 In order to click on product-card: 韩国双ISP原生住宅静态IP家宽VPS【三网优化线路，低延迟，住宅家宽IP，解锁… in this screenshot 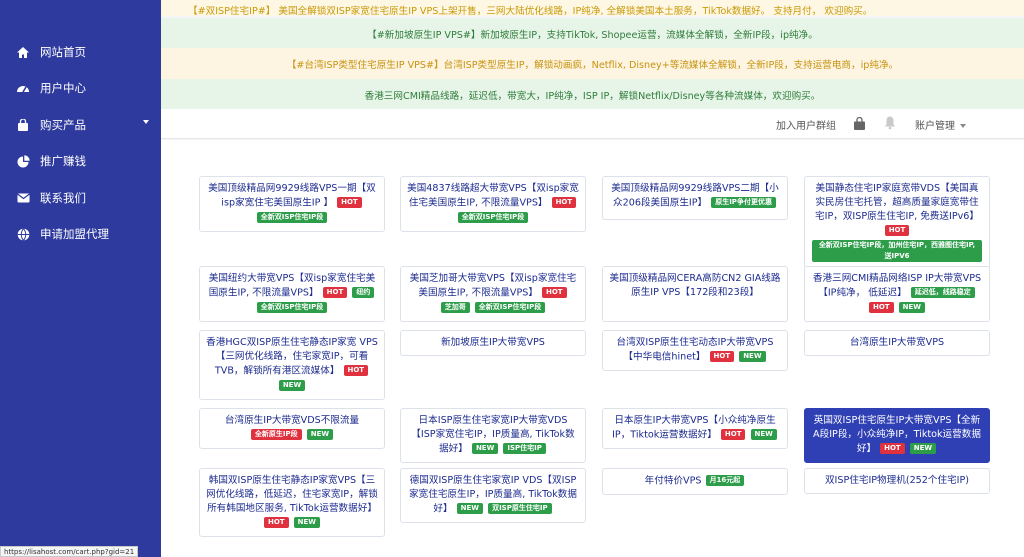, I will do `click(292, 502)`.